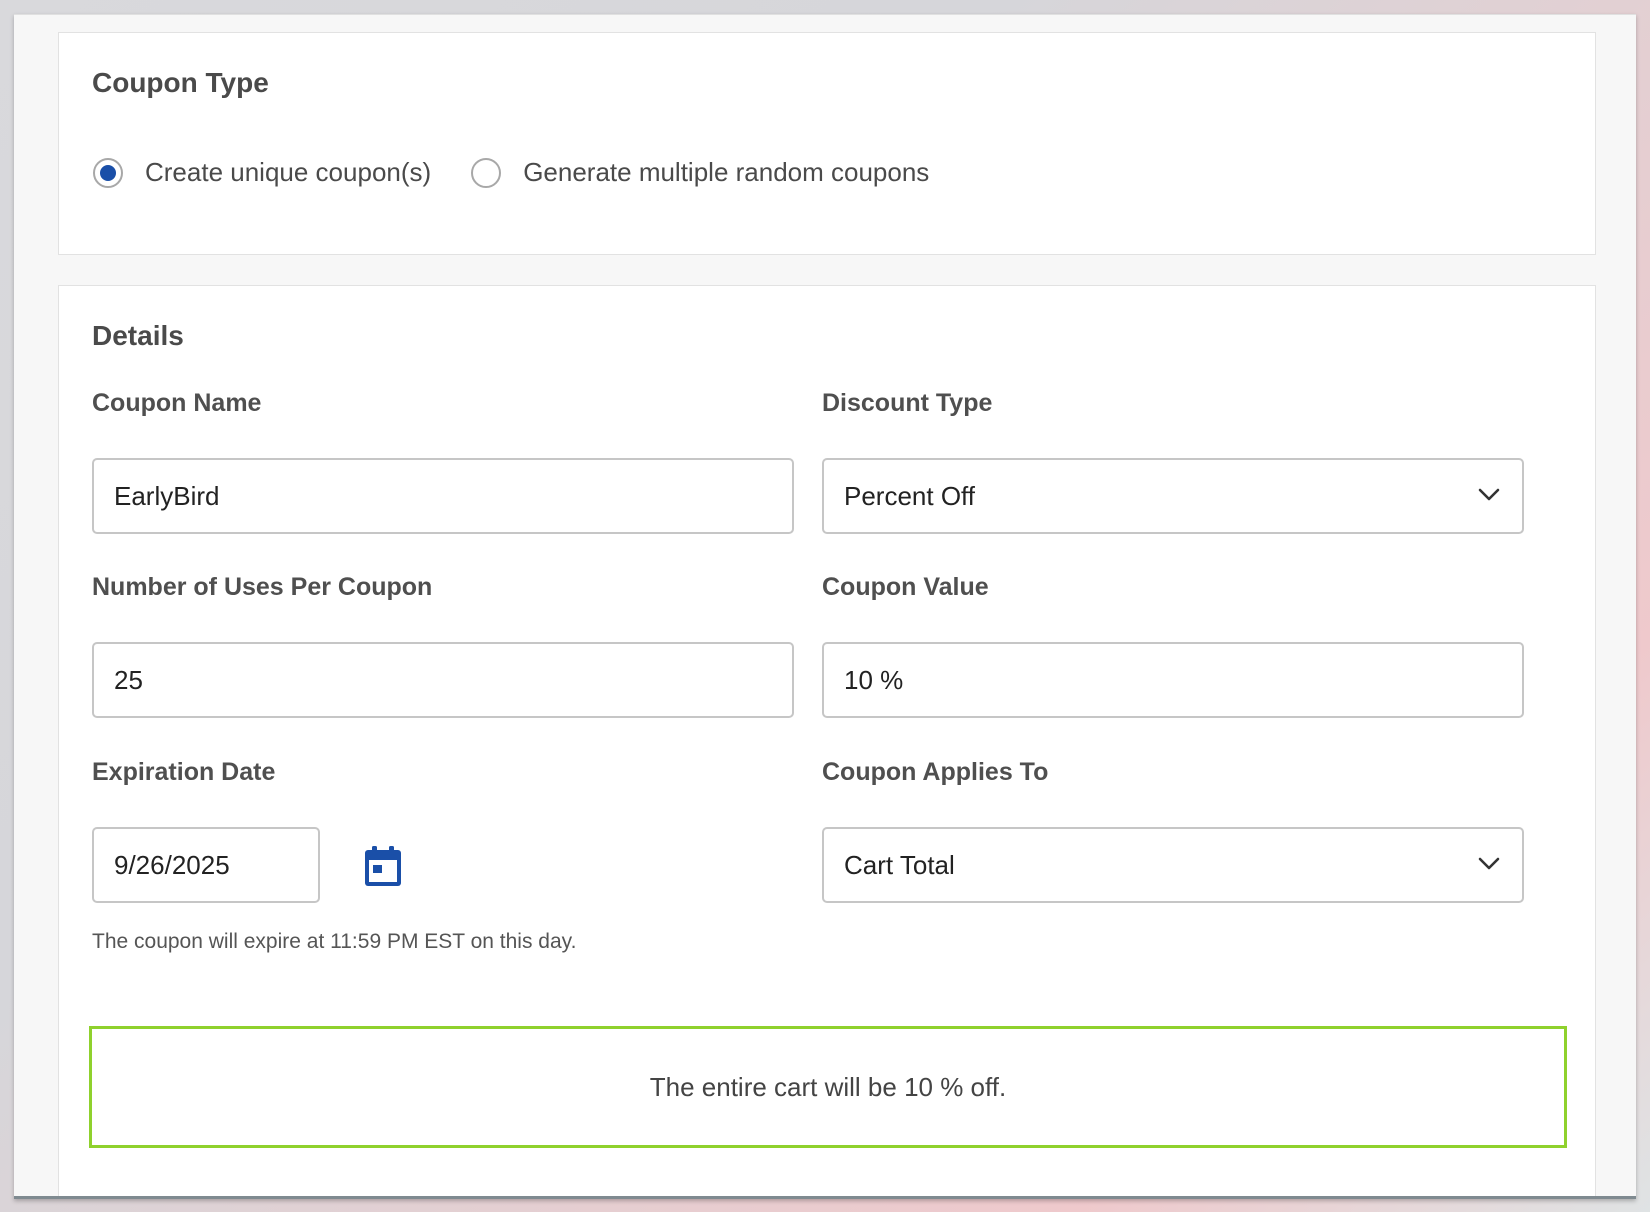 The height and width of the screenshot is (1212, 1650). Describe the element at coordinates (899, 864) in the screenshot. I see `applies-to-value: Cart Total` at that location.